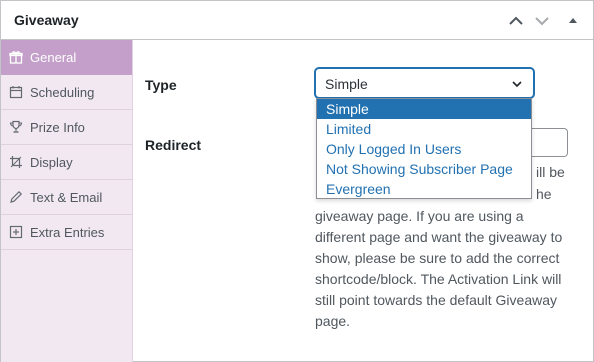 This screenshot has width=594, height=362. I want to click on help-text-fragment: ill be, so click(550, 172).